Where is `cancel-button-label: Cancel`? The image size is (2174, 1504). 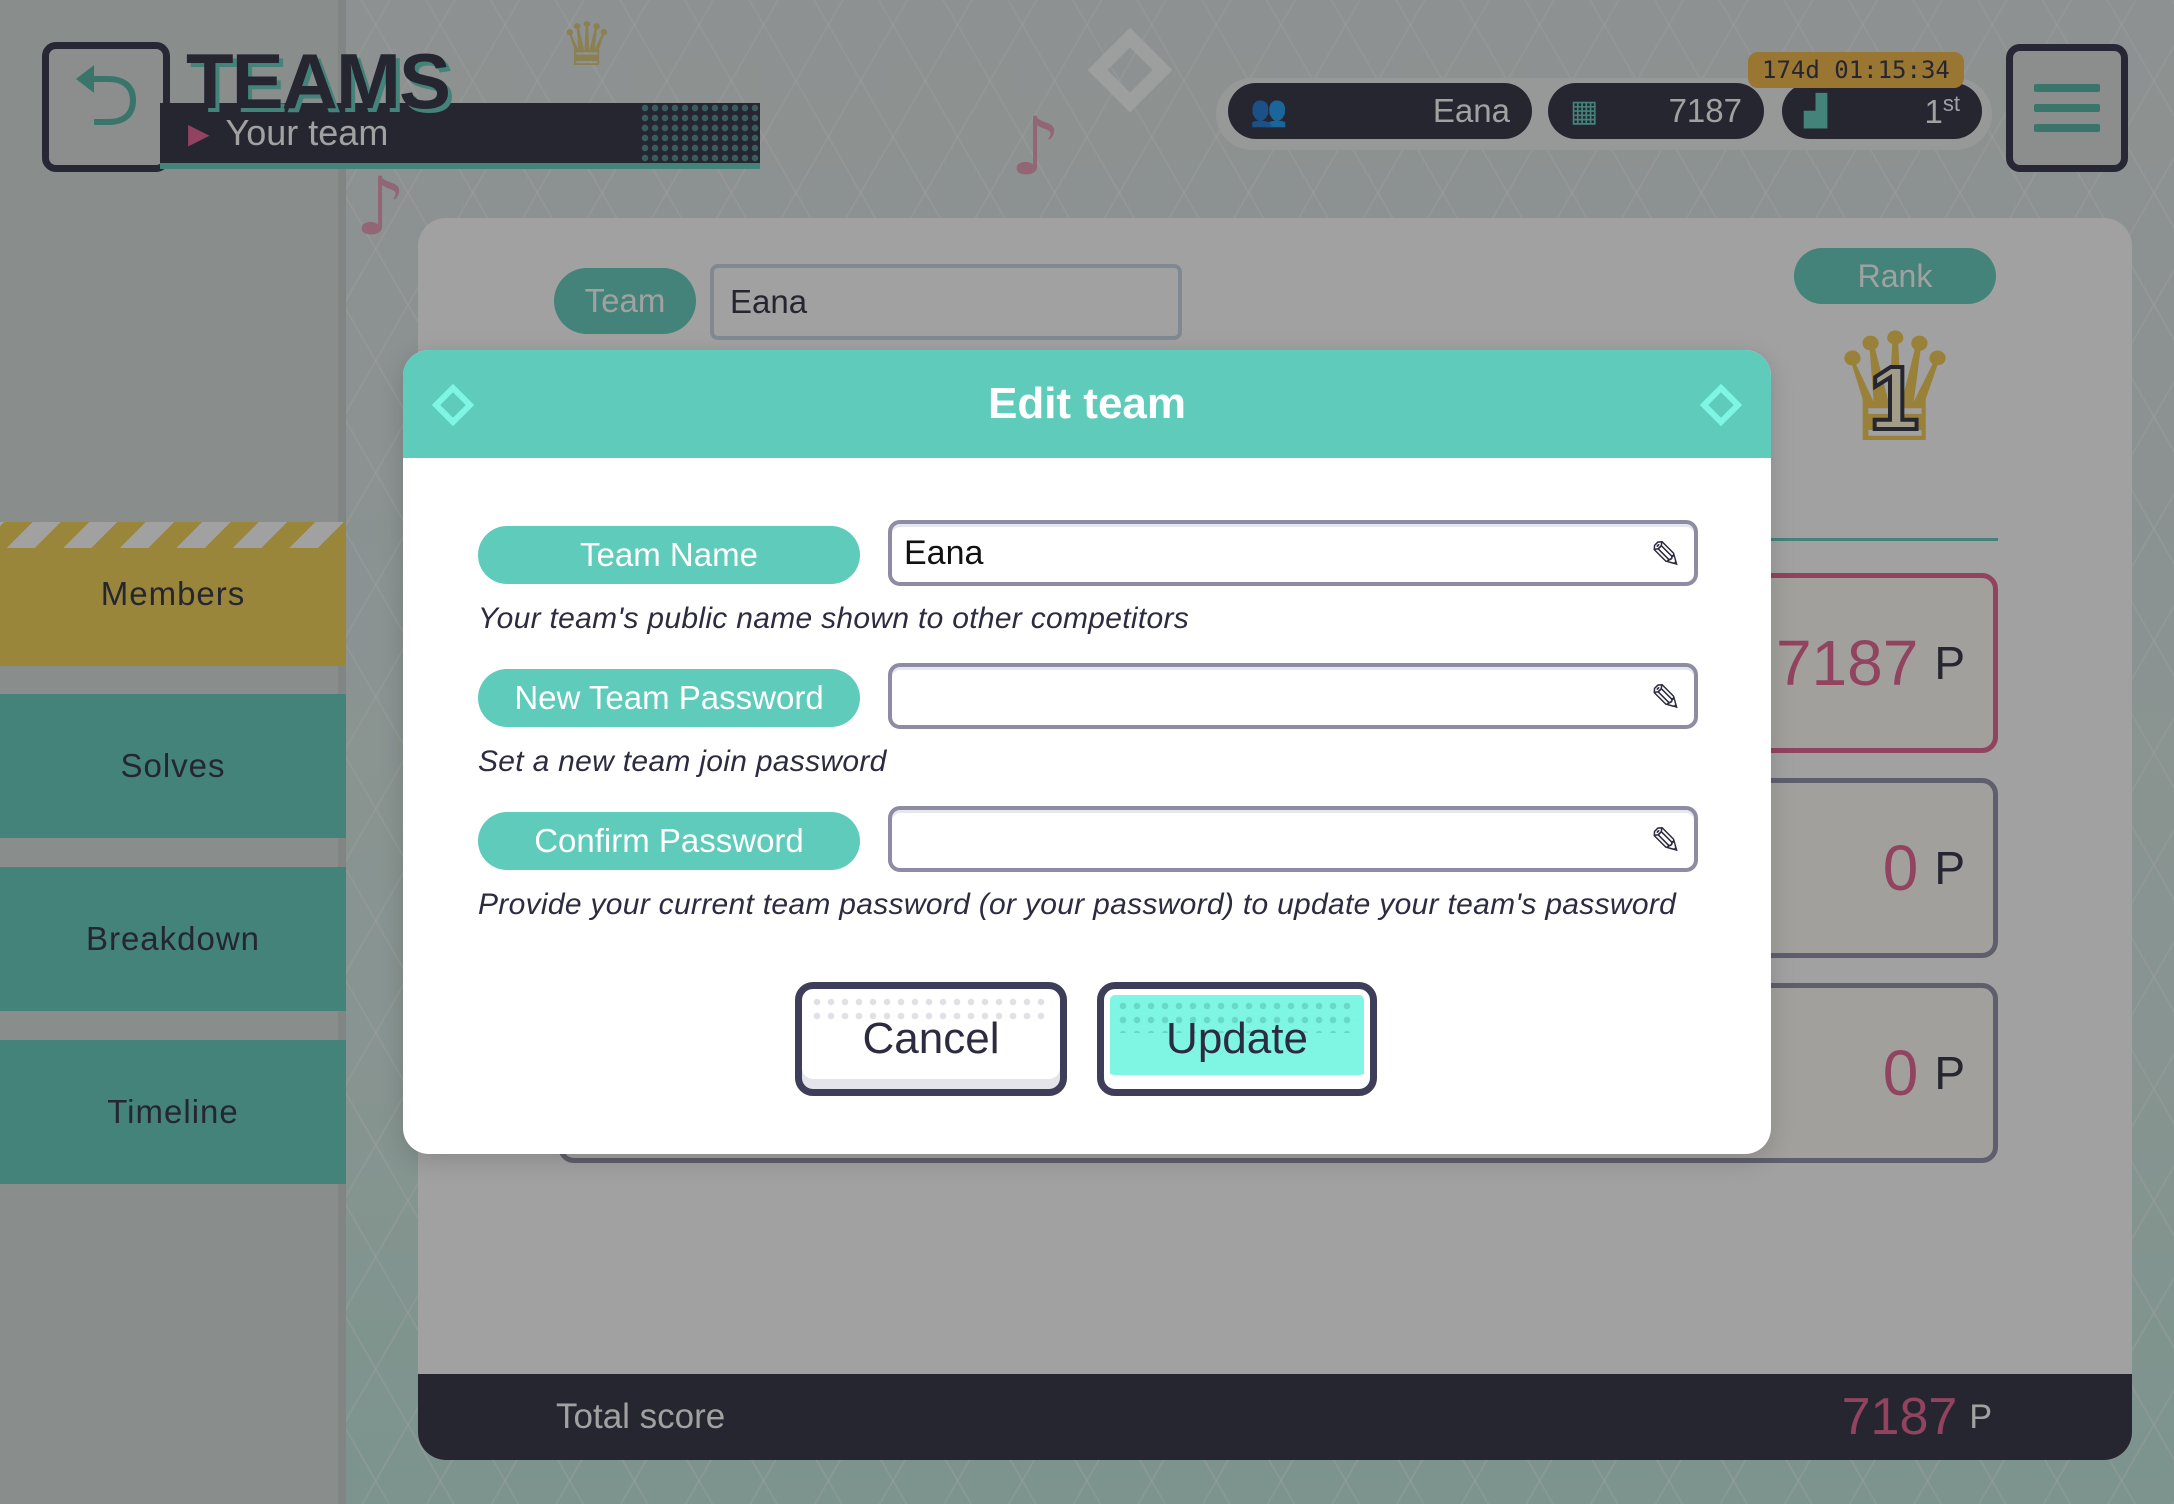 cancel-button-label: Cancel is located at coordinates (931, 1038).